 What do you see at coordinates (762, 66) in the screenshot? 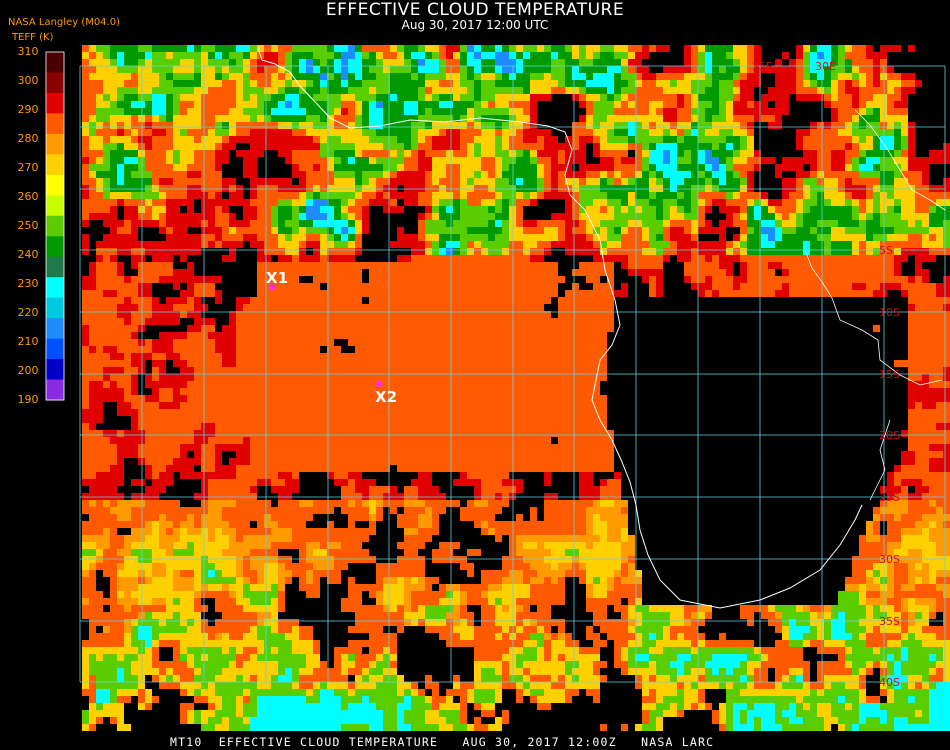
I see `longitude-label: 25E` at bounding box center [762, 66].